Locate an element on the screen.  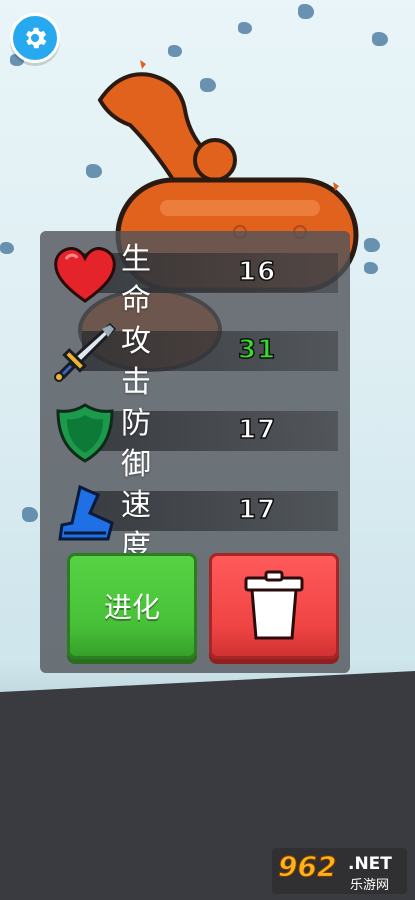
stat-value-health: 16 is located at coordinates (257, 272).